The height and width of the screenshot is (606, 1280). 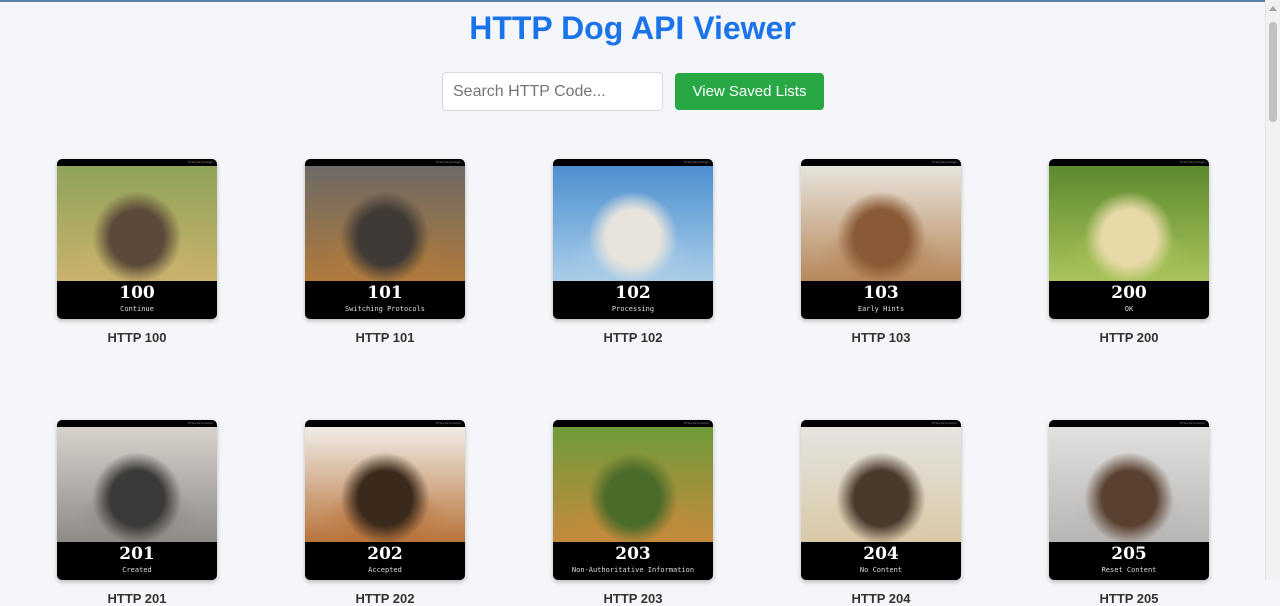 I want to click on status-dog-image: httpstatusdogs 204 No Content, so click(x=881, y=500).